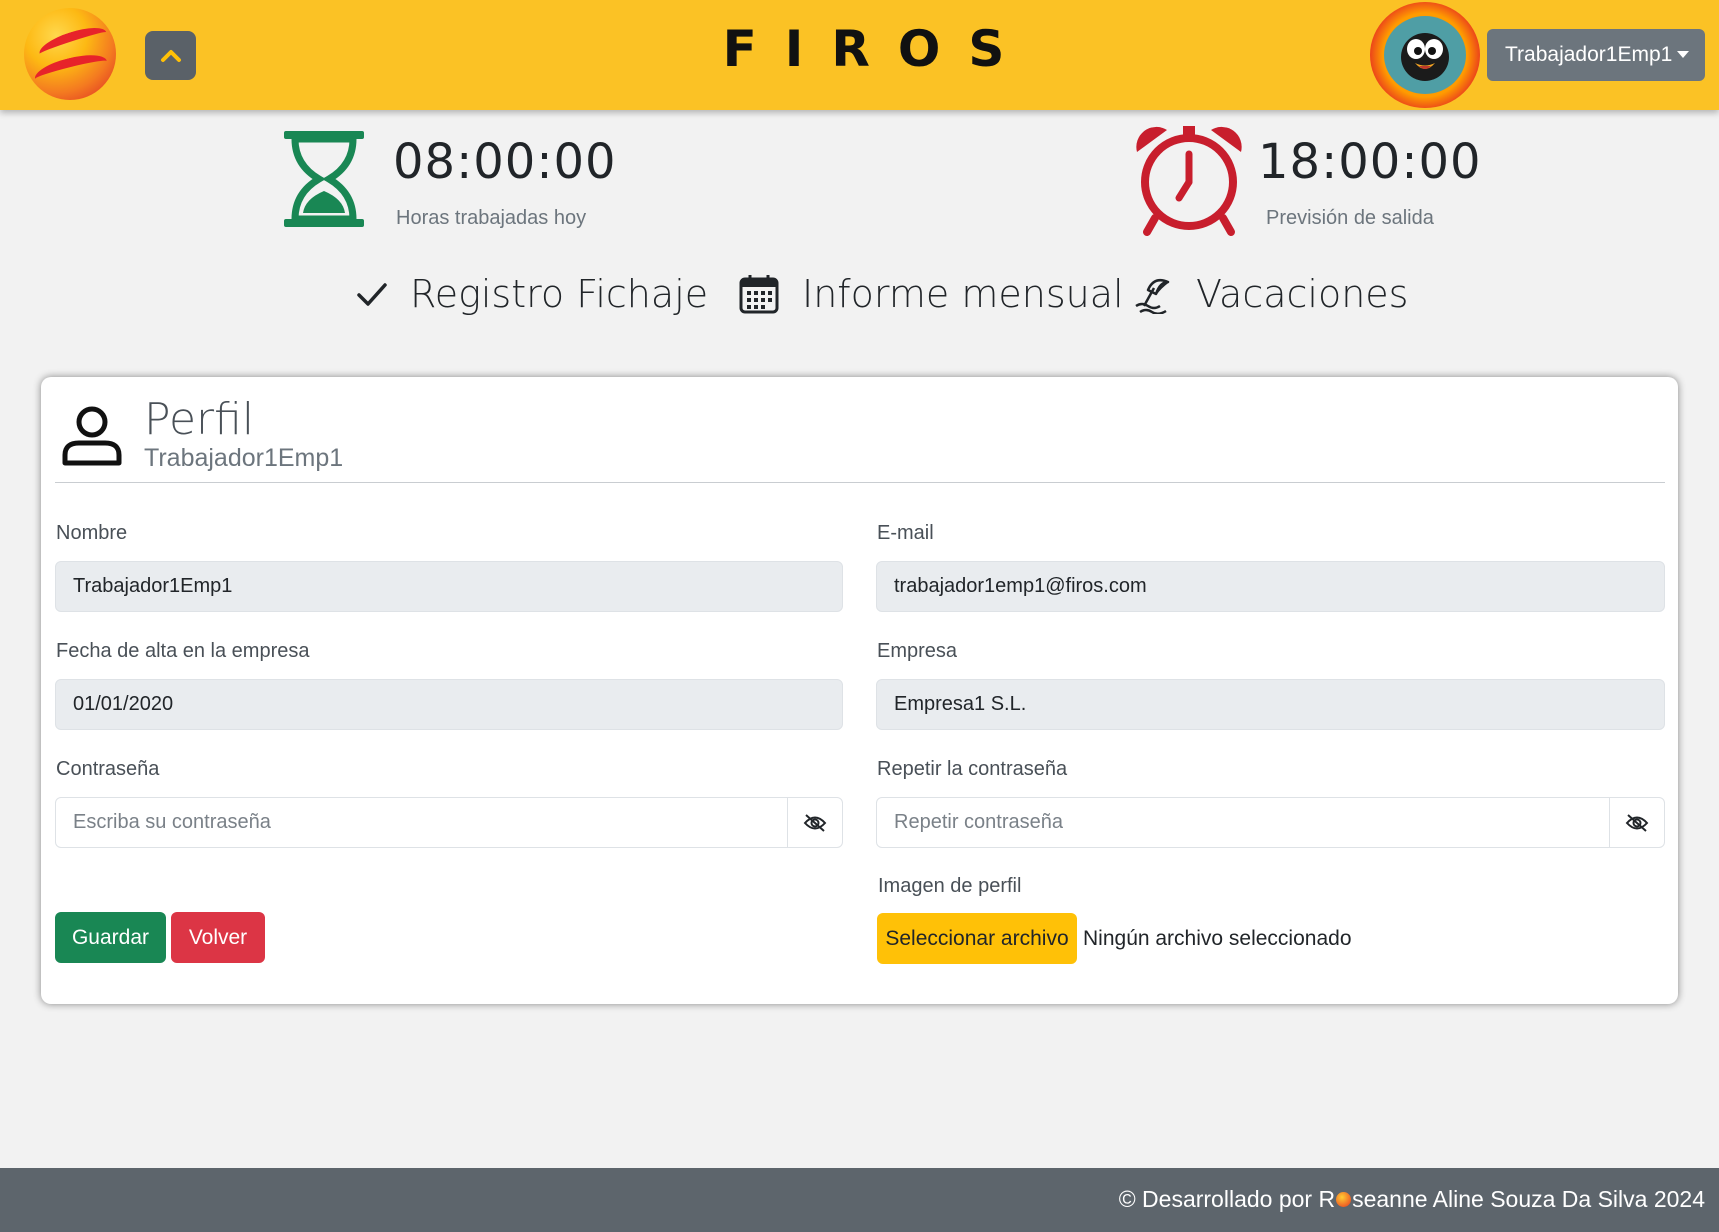  What do you see at coordinates (491, 218) in the screenshot?
I see `worked-hours-label: Horas trabajadas hoy` at bounding box center [491, 218].